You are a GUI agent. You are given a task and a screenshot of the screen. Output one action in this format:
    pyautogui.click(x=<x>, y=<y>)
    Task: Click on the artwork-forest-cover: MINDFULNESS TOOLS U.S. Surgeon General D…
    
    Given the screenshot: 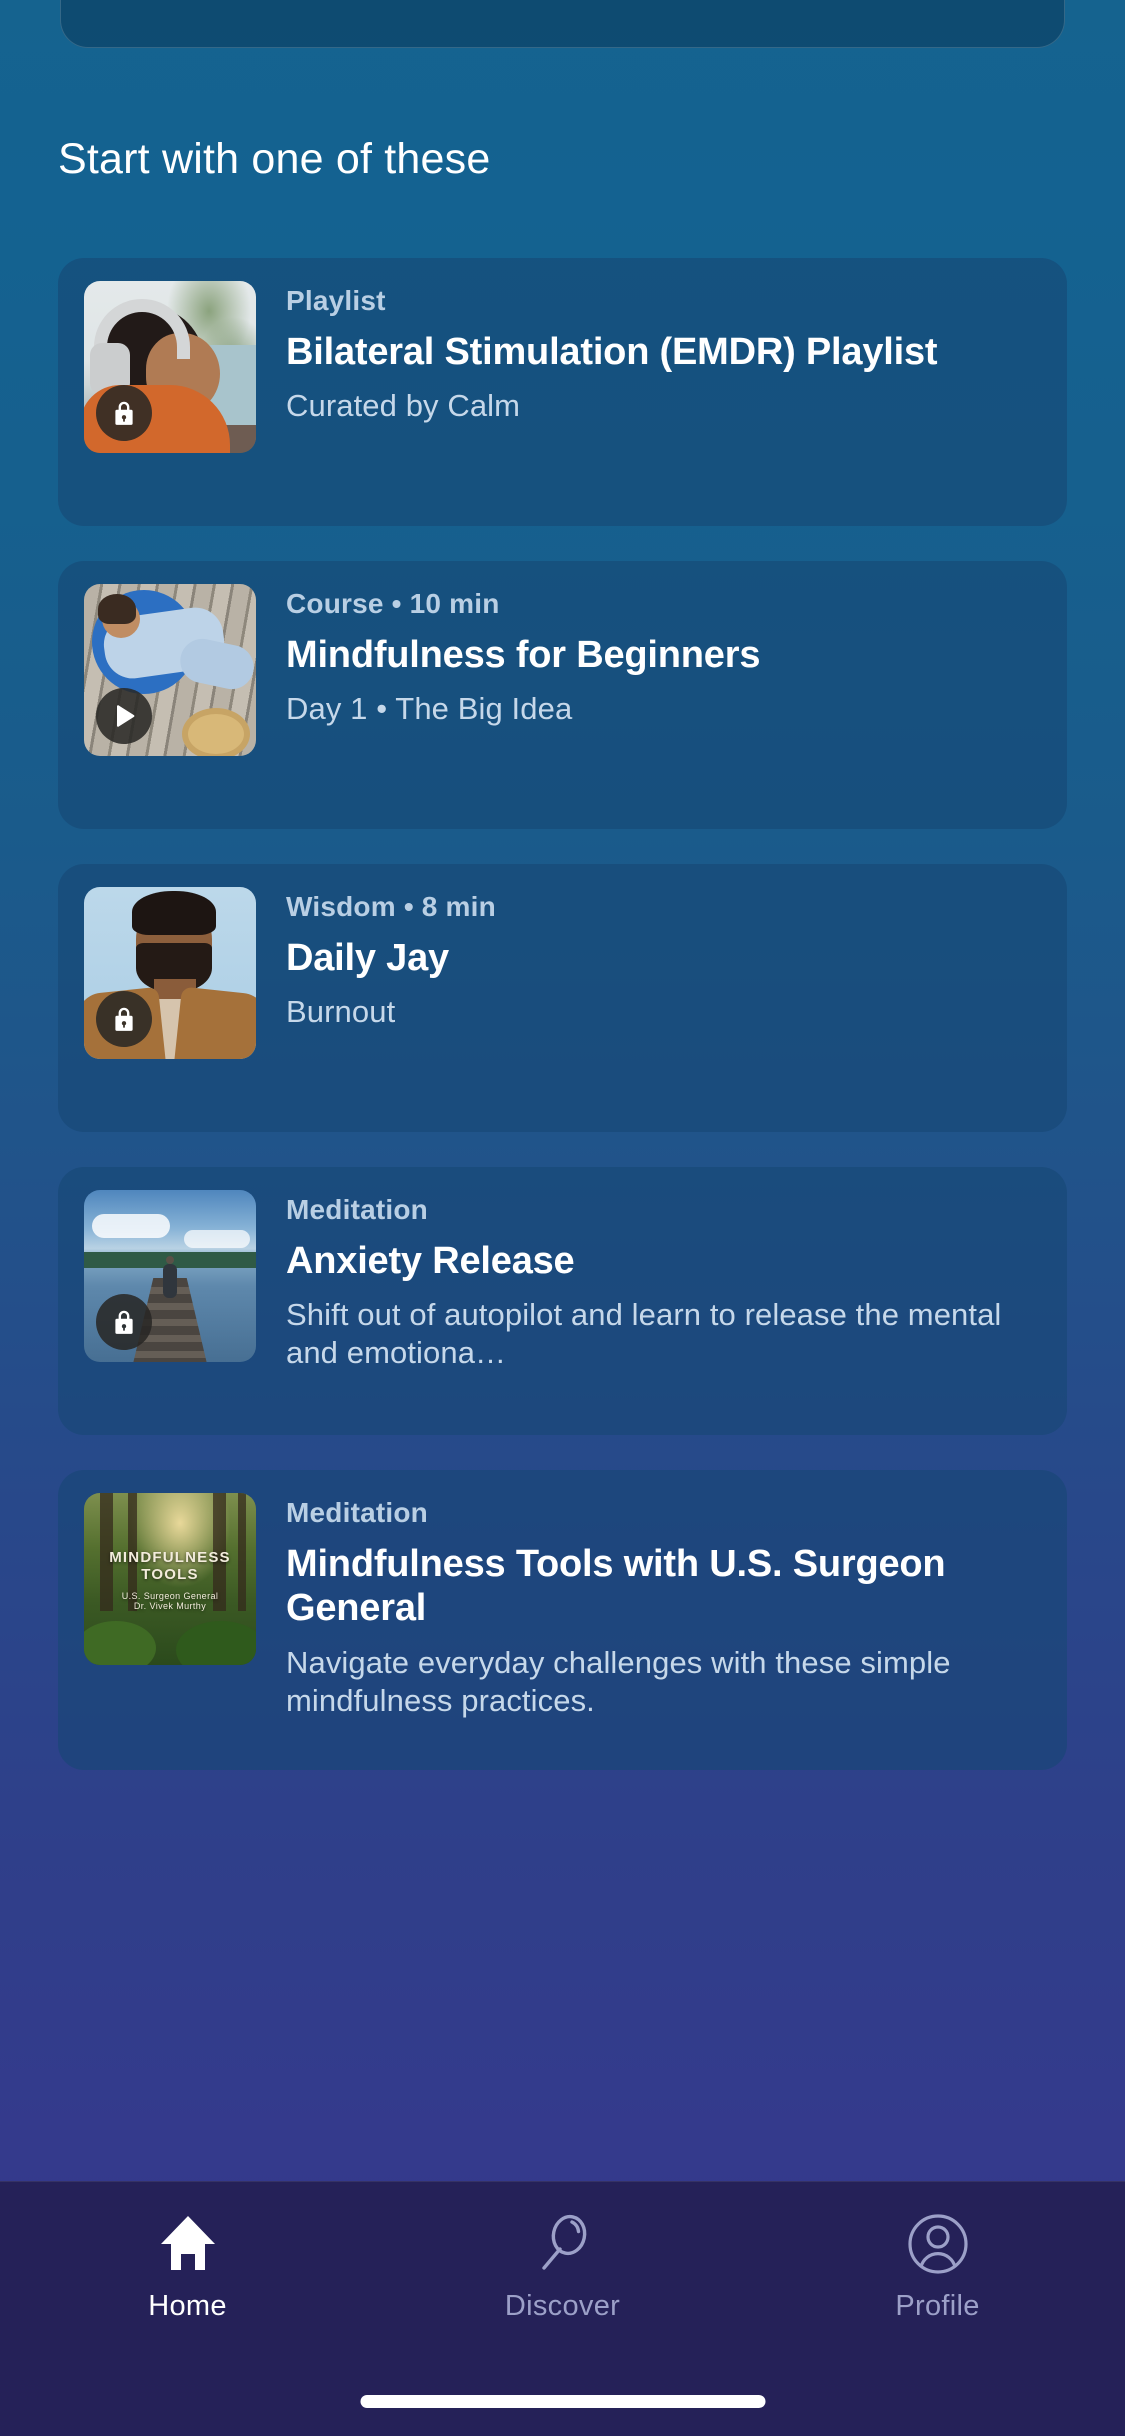 What is the action you would take?
    pyautogui.click(x=170, y=1579)
    